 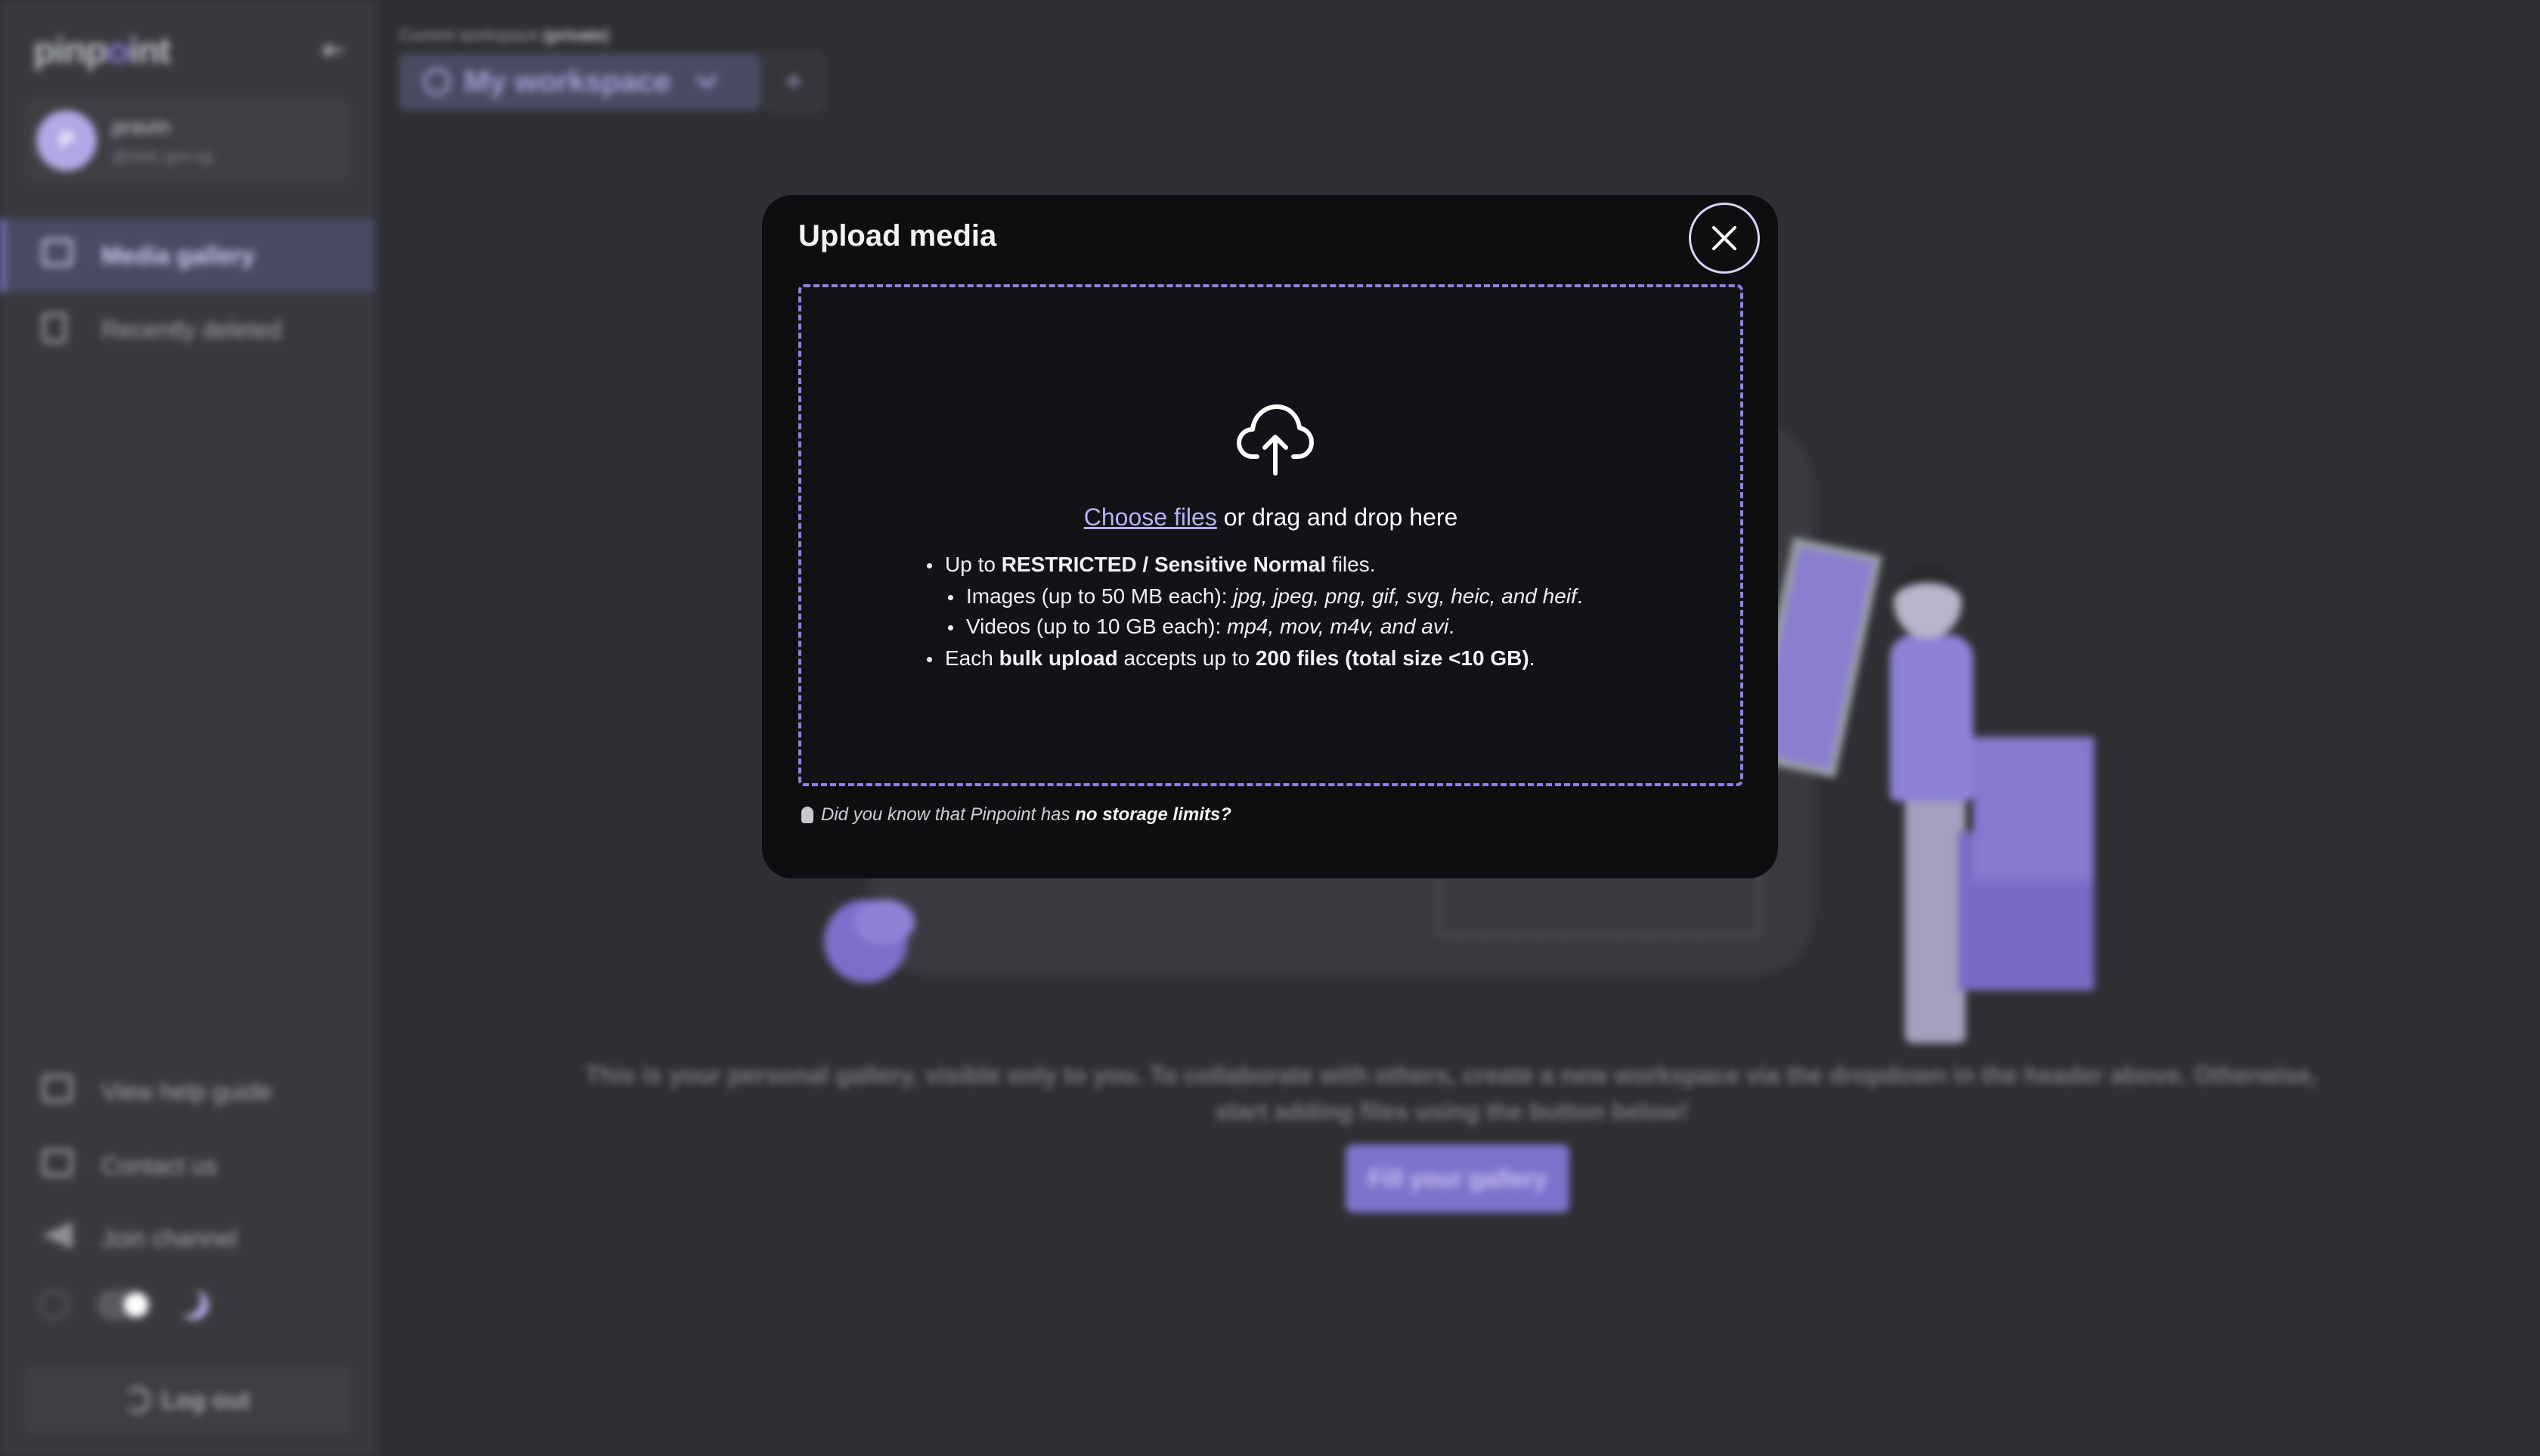 What do you see at coordinates (1337, 517) in the screenshot?
I see `drag-drop-text: or drag and drop here` at bounding box center [1337, 517].